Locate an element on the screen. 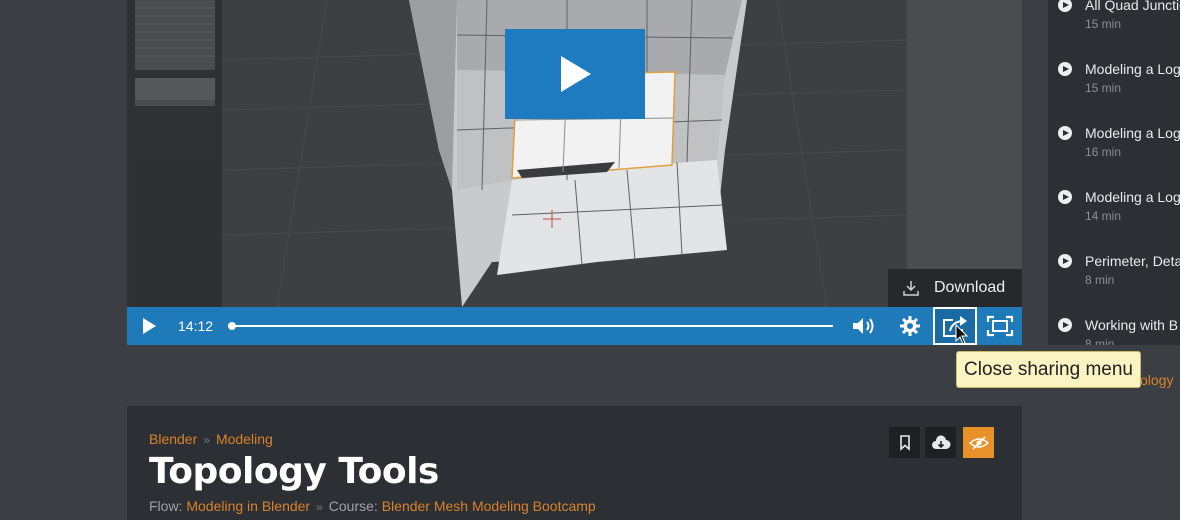 This screenshot has width=1180, height=520. download-icon is located at coordinates (911, 288).